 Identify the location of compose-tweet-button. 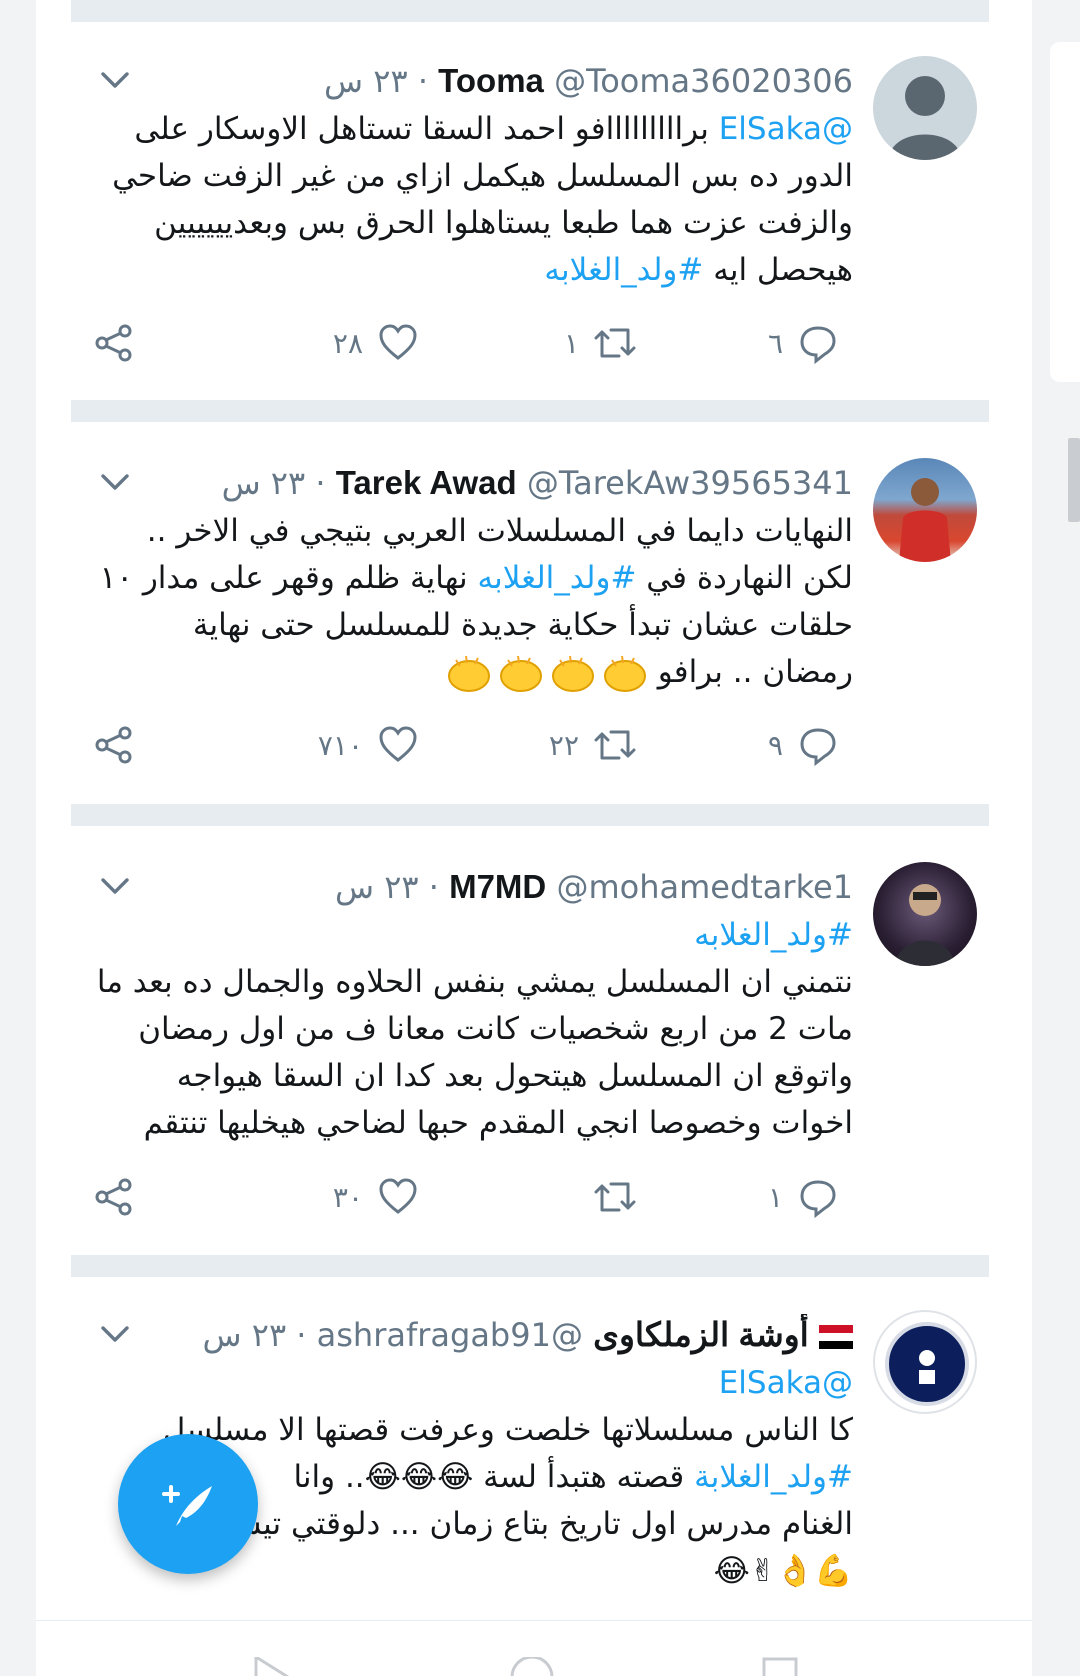
(188, 1504).